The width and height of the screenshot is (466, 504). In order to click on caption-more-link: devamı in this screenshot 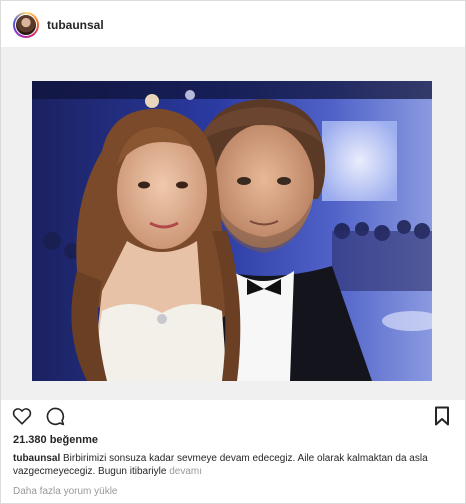, I will do `click(185, 471)`.